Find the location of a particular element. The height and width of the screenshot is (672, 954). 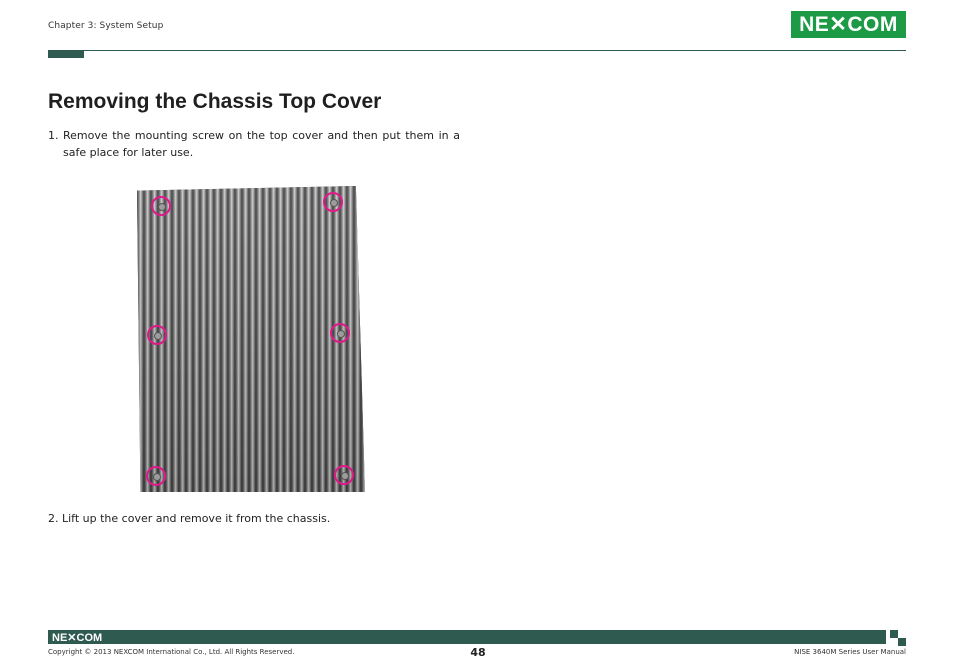

manual-name: NISE 3640M Series User Manual is located at coordinates (850, 652).